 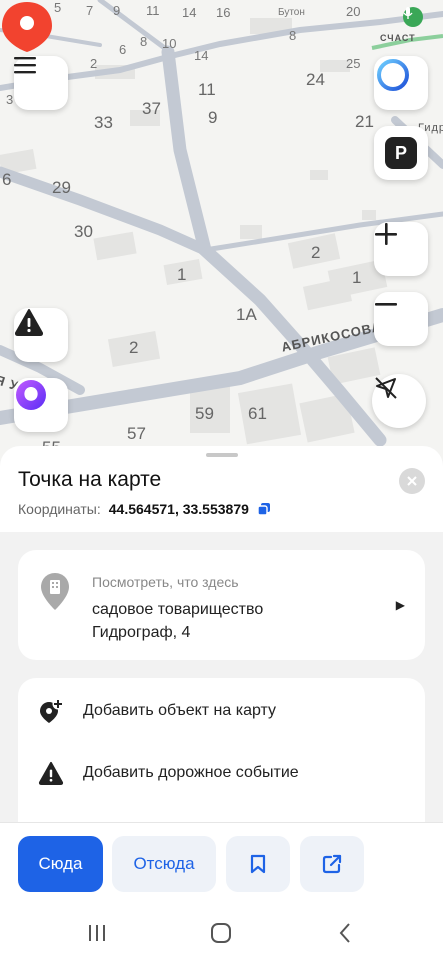 I want to click on house-number: 61, so click(x=257, y=413).